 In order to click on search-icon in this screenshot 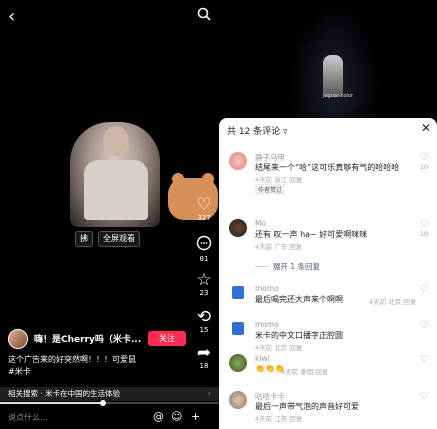, I will do `click(204, 16)`.